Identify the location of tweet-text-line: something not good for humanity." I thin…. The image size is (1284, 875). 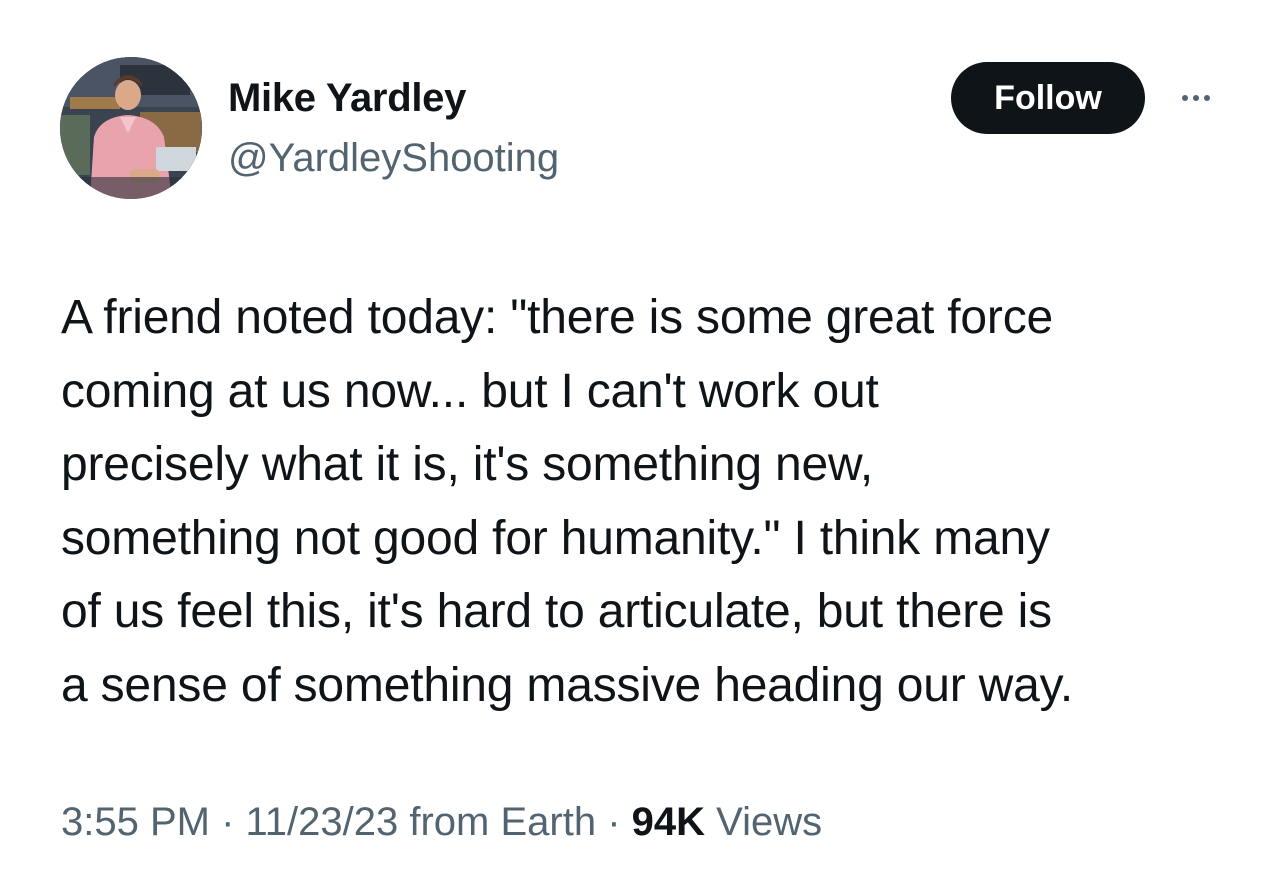
(555, 538).